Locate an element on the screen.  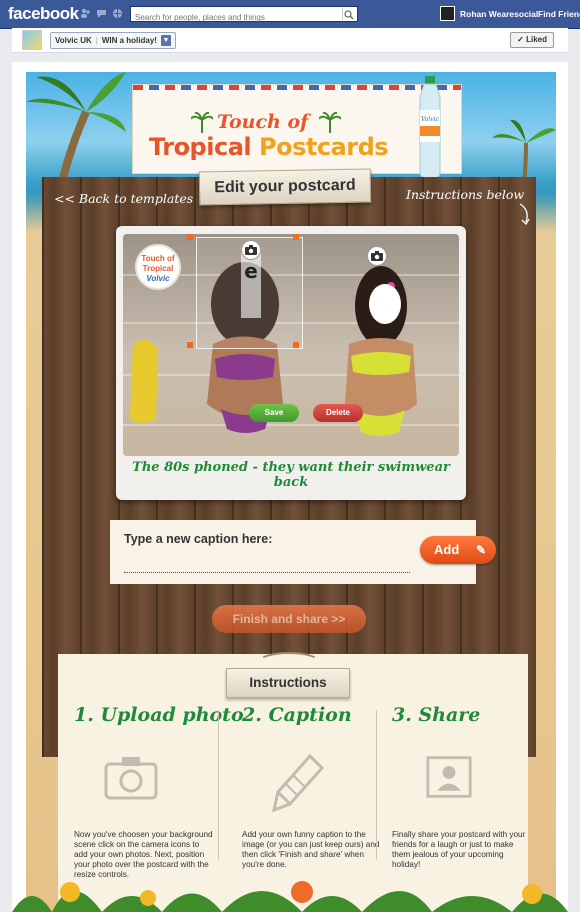
search-icon is located at coordinates (348, 14).